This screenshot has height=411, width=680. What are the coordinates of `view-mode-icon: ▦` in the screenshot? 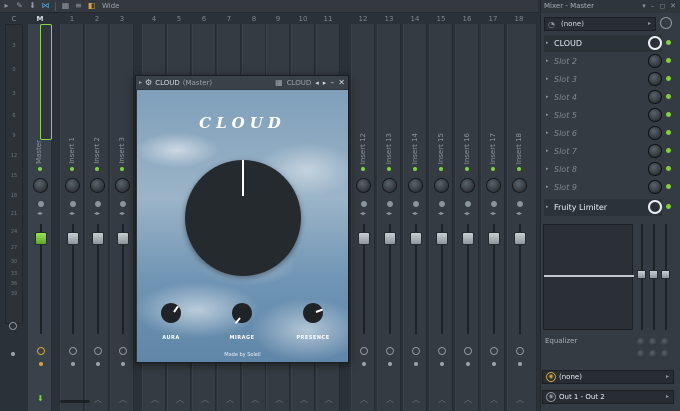 It's located at (65, 6).